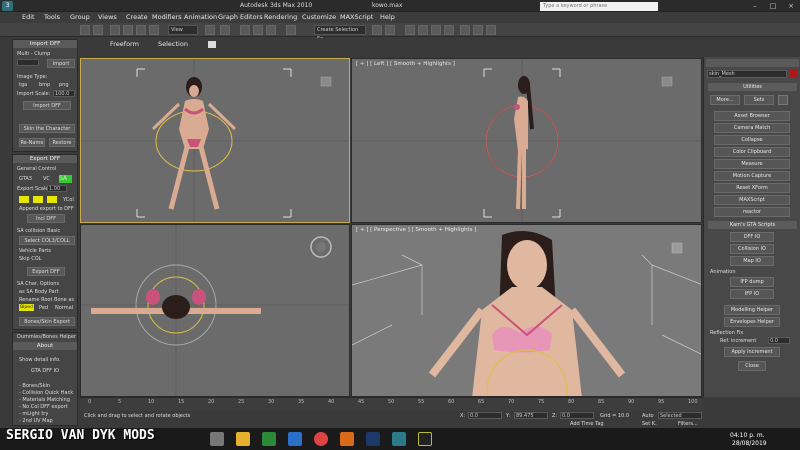 The width and height of the screenshot is (800, 450). What do you see at coordinates (752, 237) in the screenshot?
I see `dff-io-button: DFF IO` at bounding box center [752, 237].